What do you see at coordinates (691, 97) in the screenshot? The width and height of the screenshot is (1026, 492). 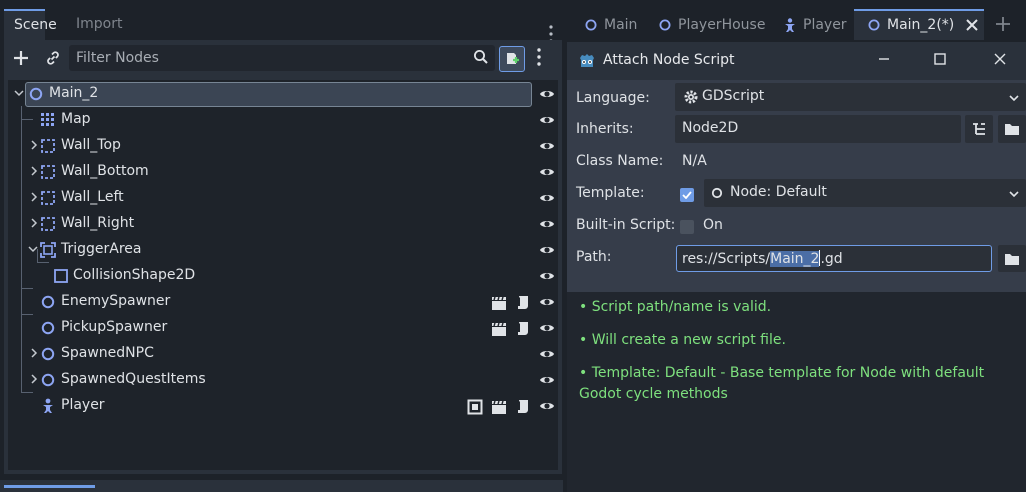 I see `gear-icon` at bounding box center [691, 97].